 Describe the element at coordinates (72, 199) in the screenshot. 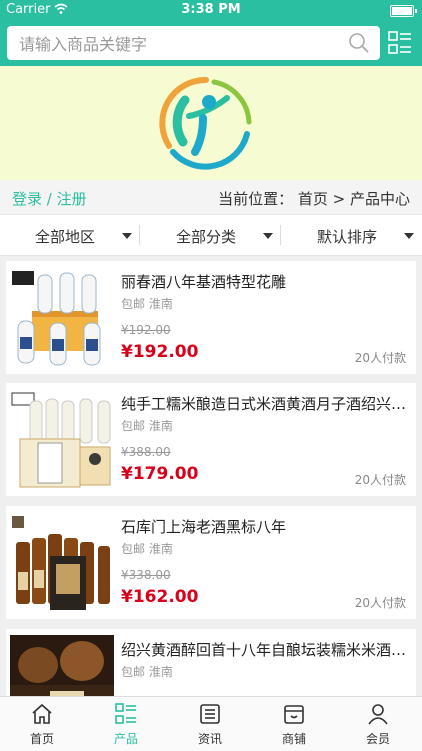

I see `register-link: 注册` at that location.